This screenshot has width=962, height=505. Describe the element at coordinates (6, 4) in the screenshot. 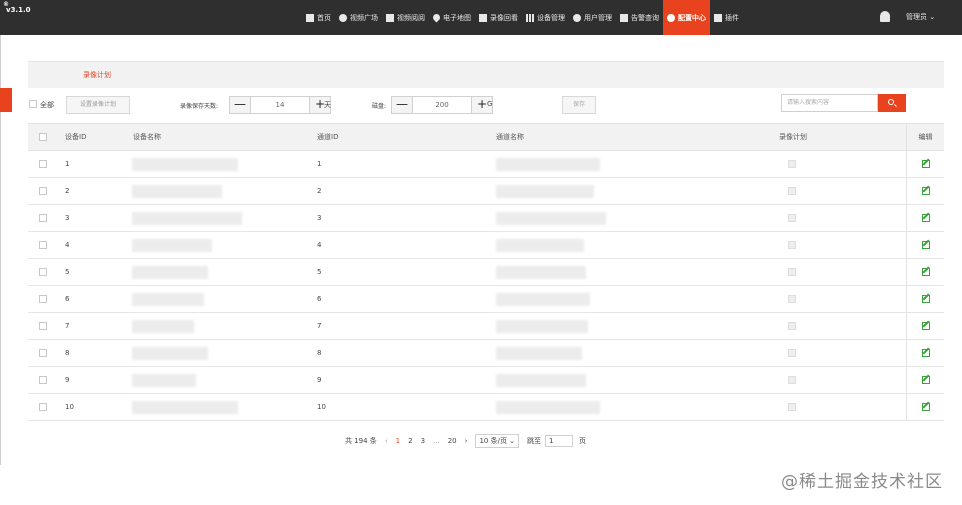

I see `registered-mark: ®` at that location.